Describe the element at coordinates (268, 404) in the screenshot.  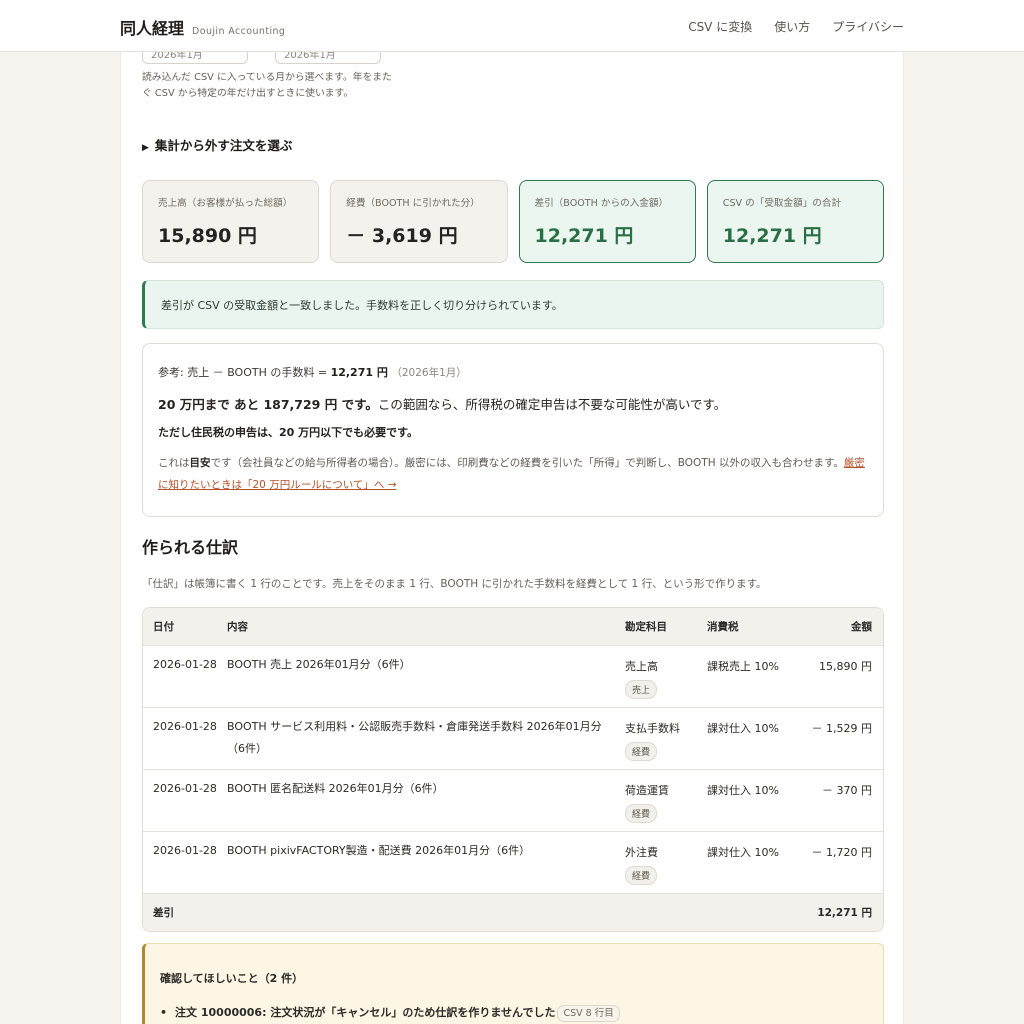
I see `remaining-bold: 20 万円まで あと 187,729 円 です。` at that location.